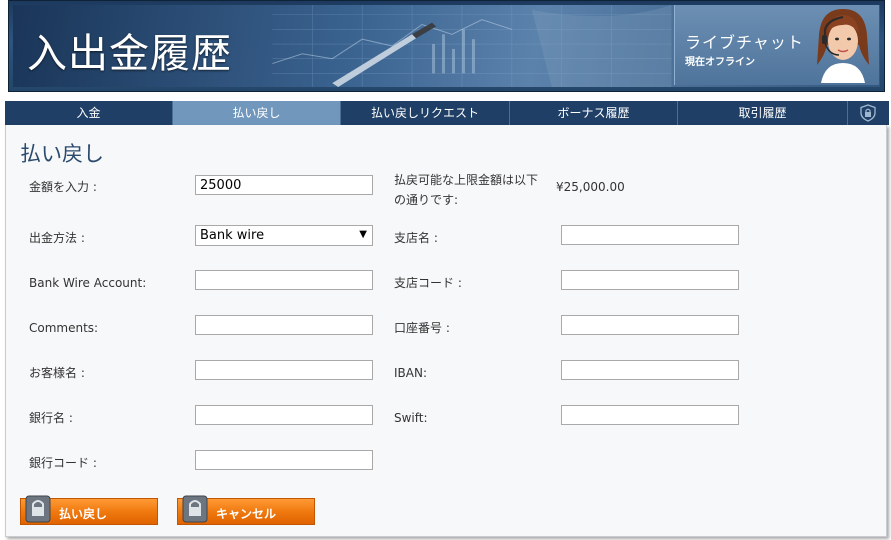 This screenshot has height=540, width=891. Describe the element at coordinates (422, 328) in the screenshot. I see `account-number-label: 口座番号 :` at that location.